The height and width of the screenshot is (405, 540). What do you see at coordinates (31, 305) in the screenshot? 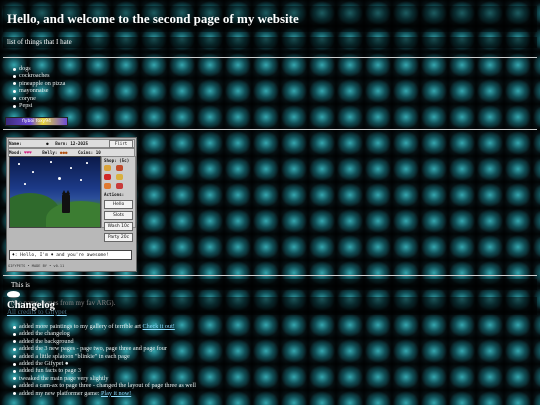
I see `changelog-heading: Changelog` at bounding box center [31, 305].